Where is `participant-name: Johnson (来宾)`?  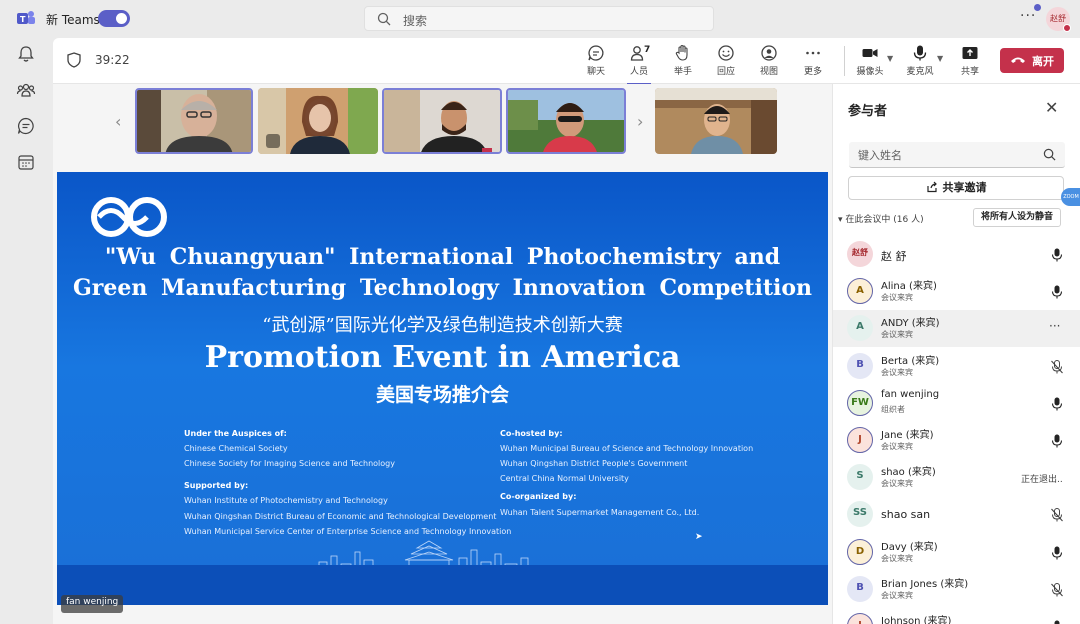 participant-name: Johnson (来宾) is located at coordinates (916, 620).